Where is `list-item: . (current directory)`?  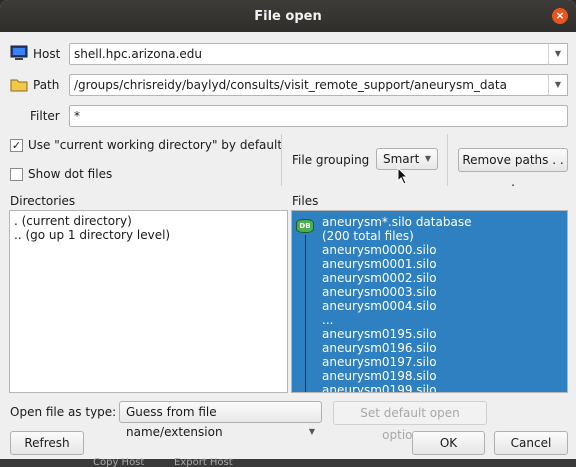
list-item: . (current directory) is located at coordinates (73, 221).